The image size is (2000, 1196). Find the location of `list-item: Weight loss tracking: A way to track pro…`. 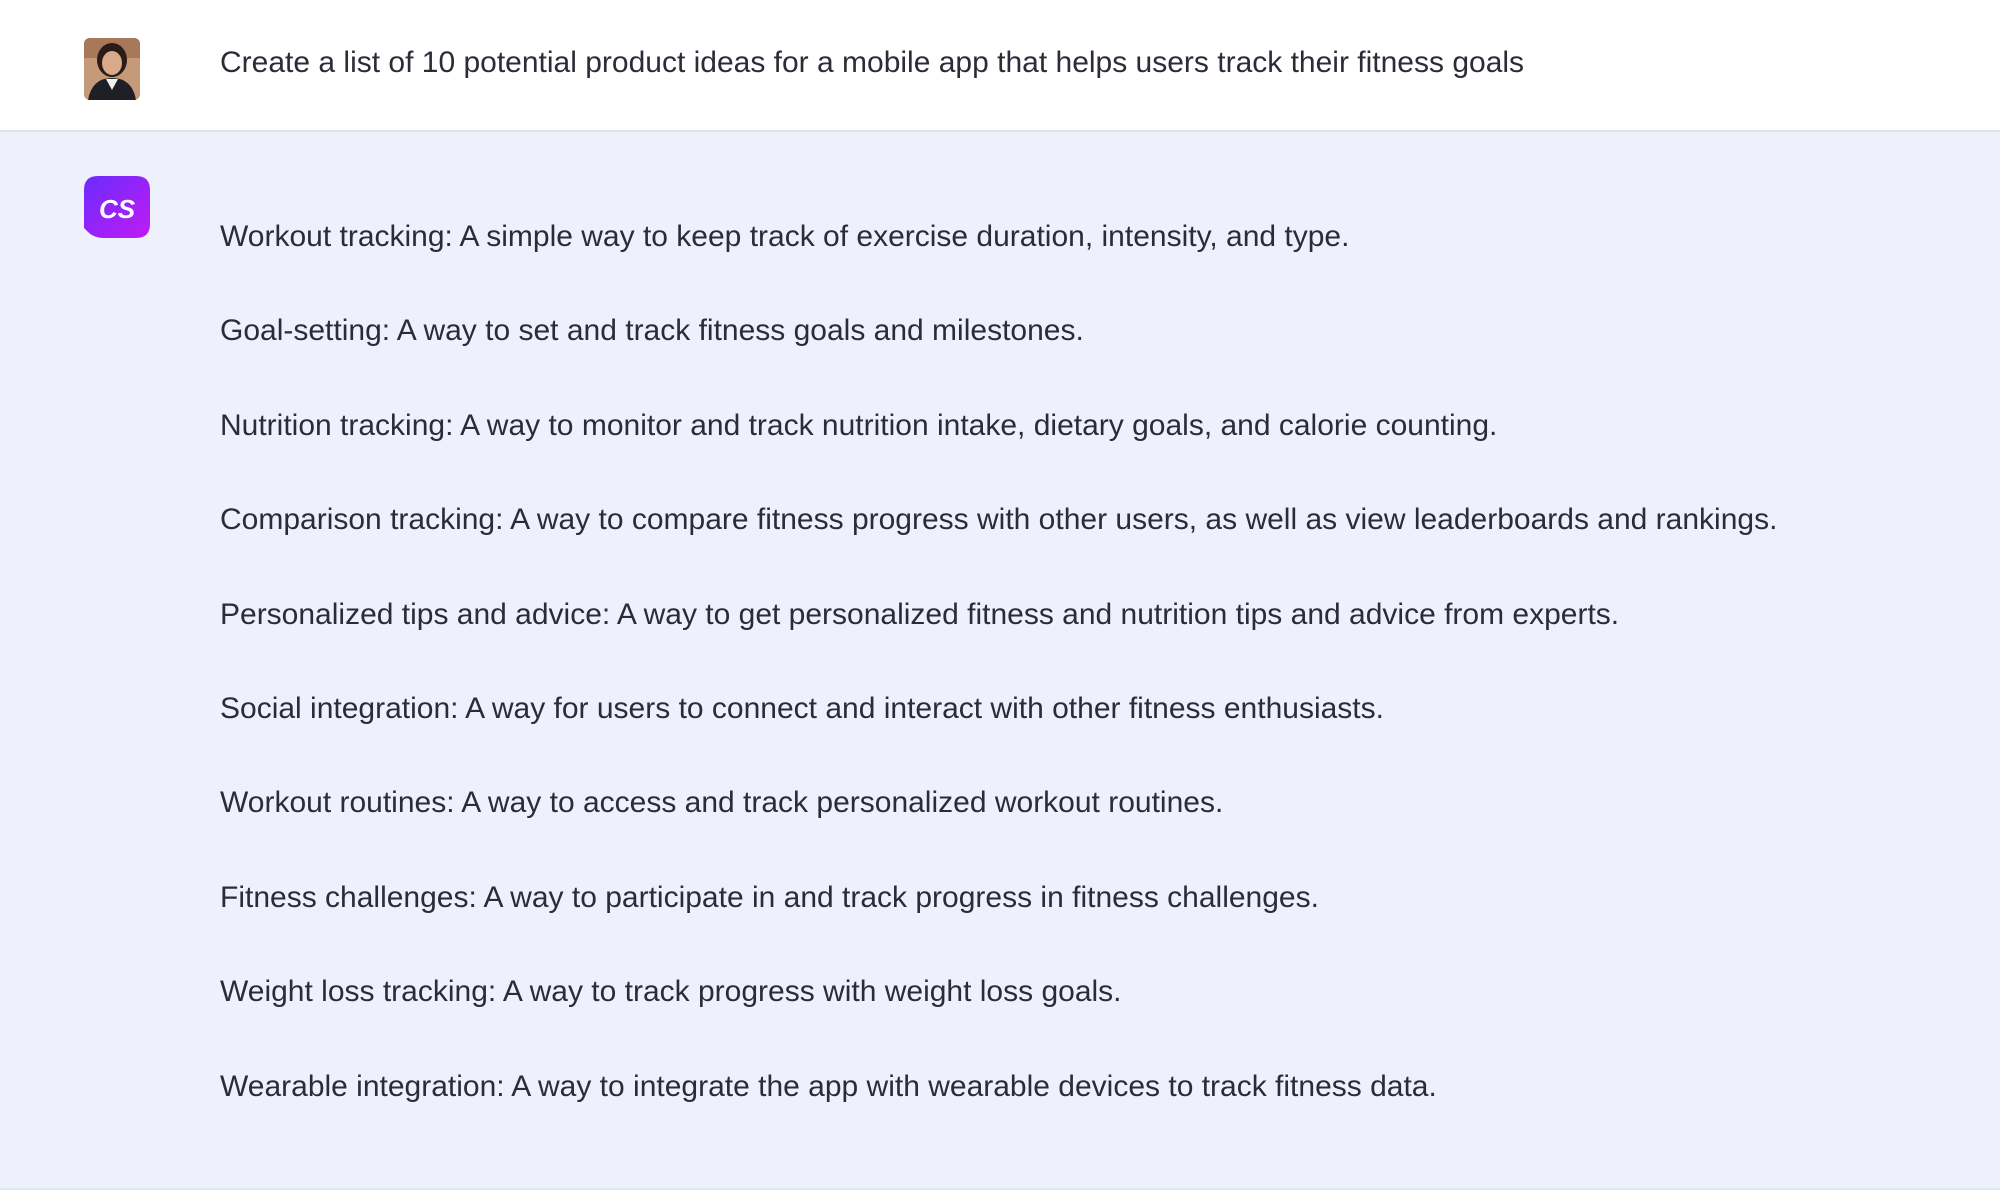

list-item: Weight loss tracking: A way to track pro… is located at coordinates (671, 992).